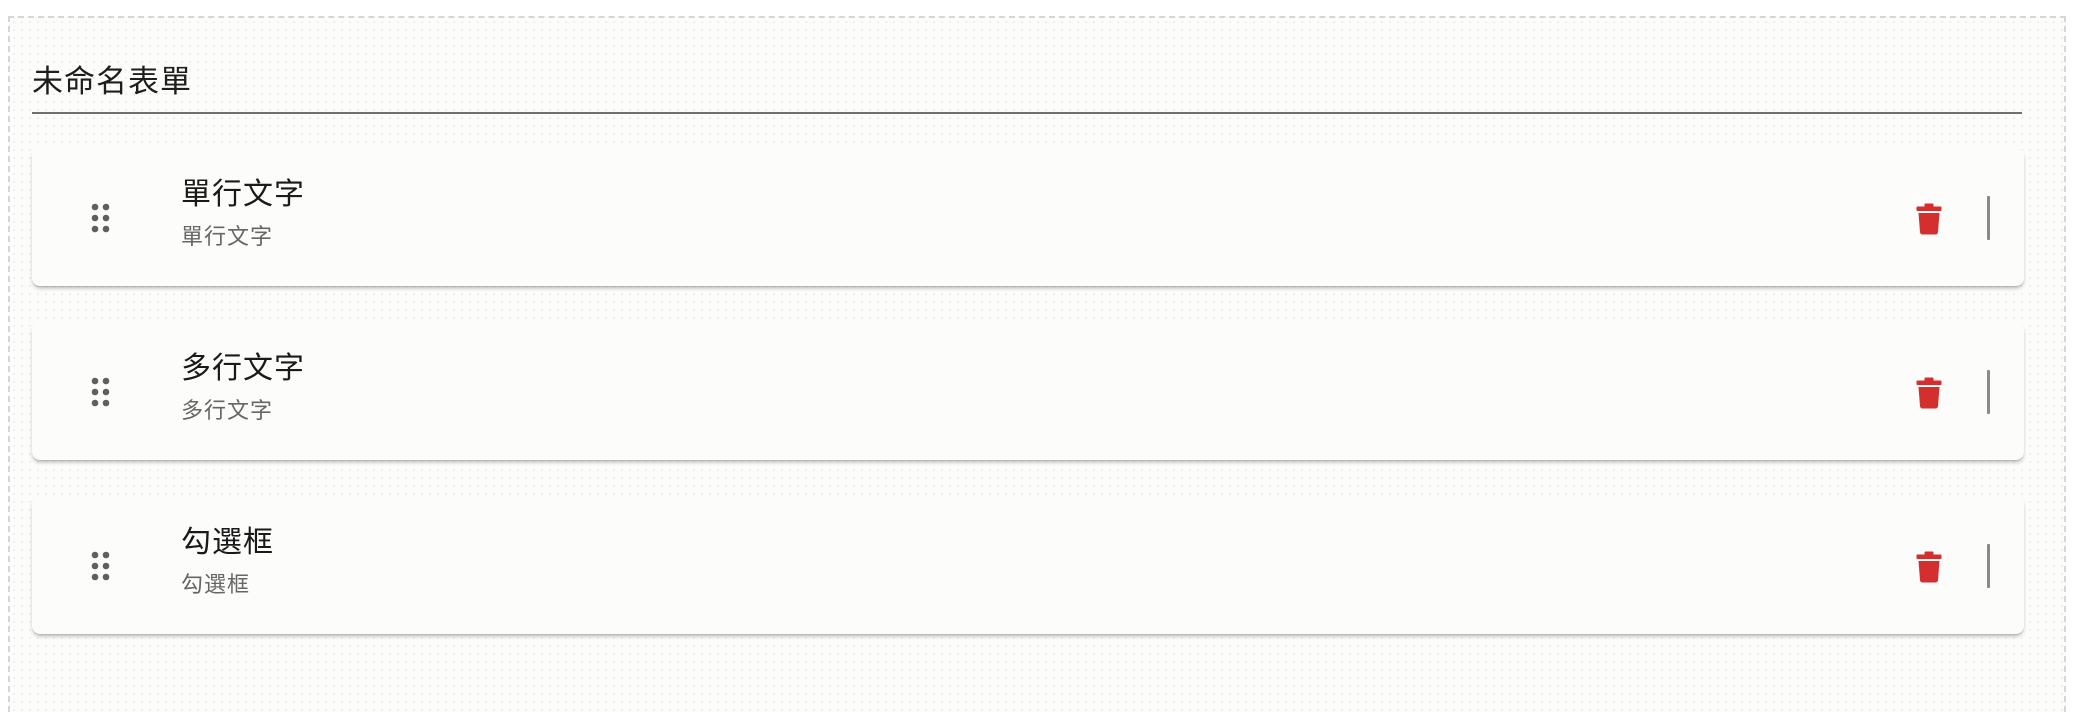  I want to click on form-title-field: 未命名表單, so click(1027, 76).